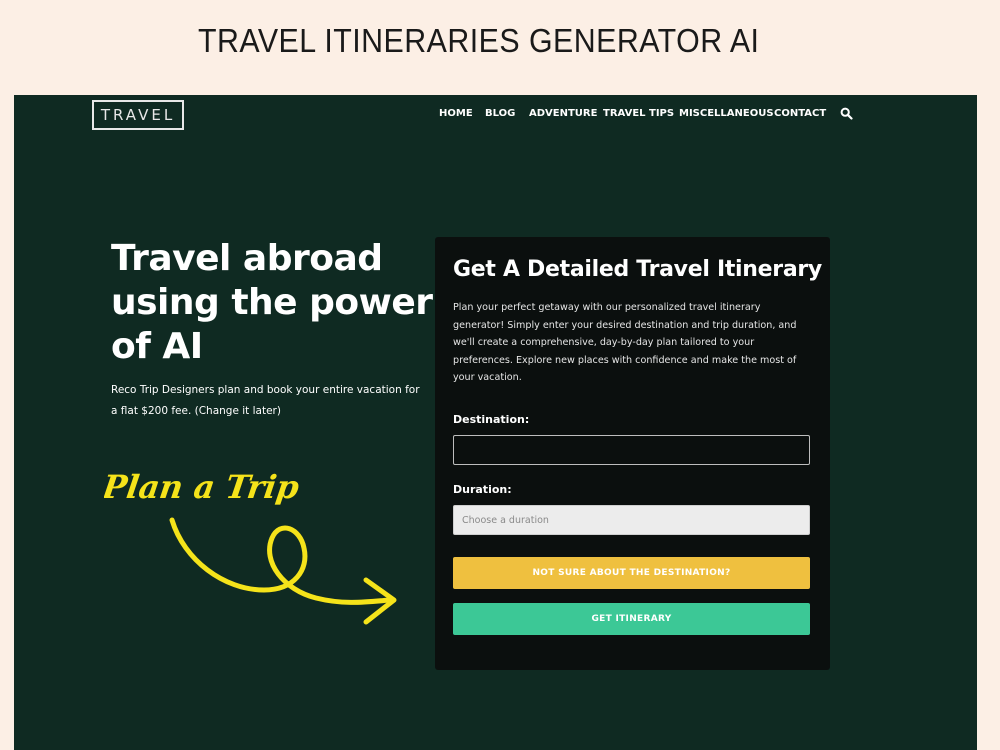 The width and height of the screenshot is (1000, 750). Describe the element at coordinates (631, 450) in the screenshot. I see `destination-input` at that location.